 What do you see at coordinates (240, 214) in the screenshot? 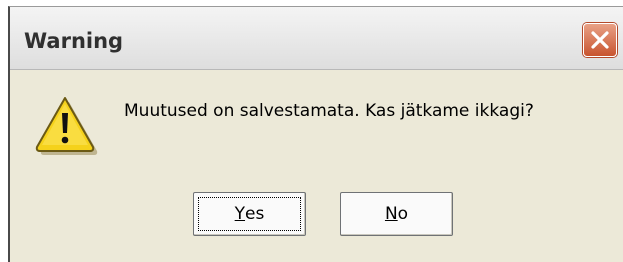
I see `yes-mnemonic: Y` at bounding box center [240, 214].